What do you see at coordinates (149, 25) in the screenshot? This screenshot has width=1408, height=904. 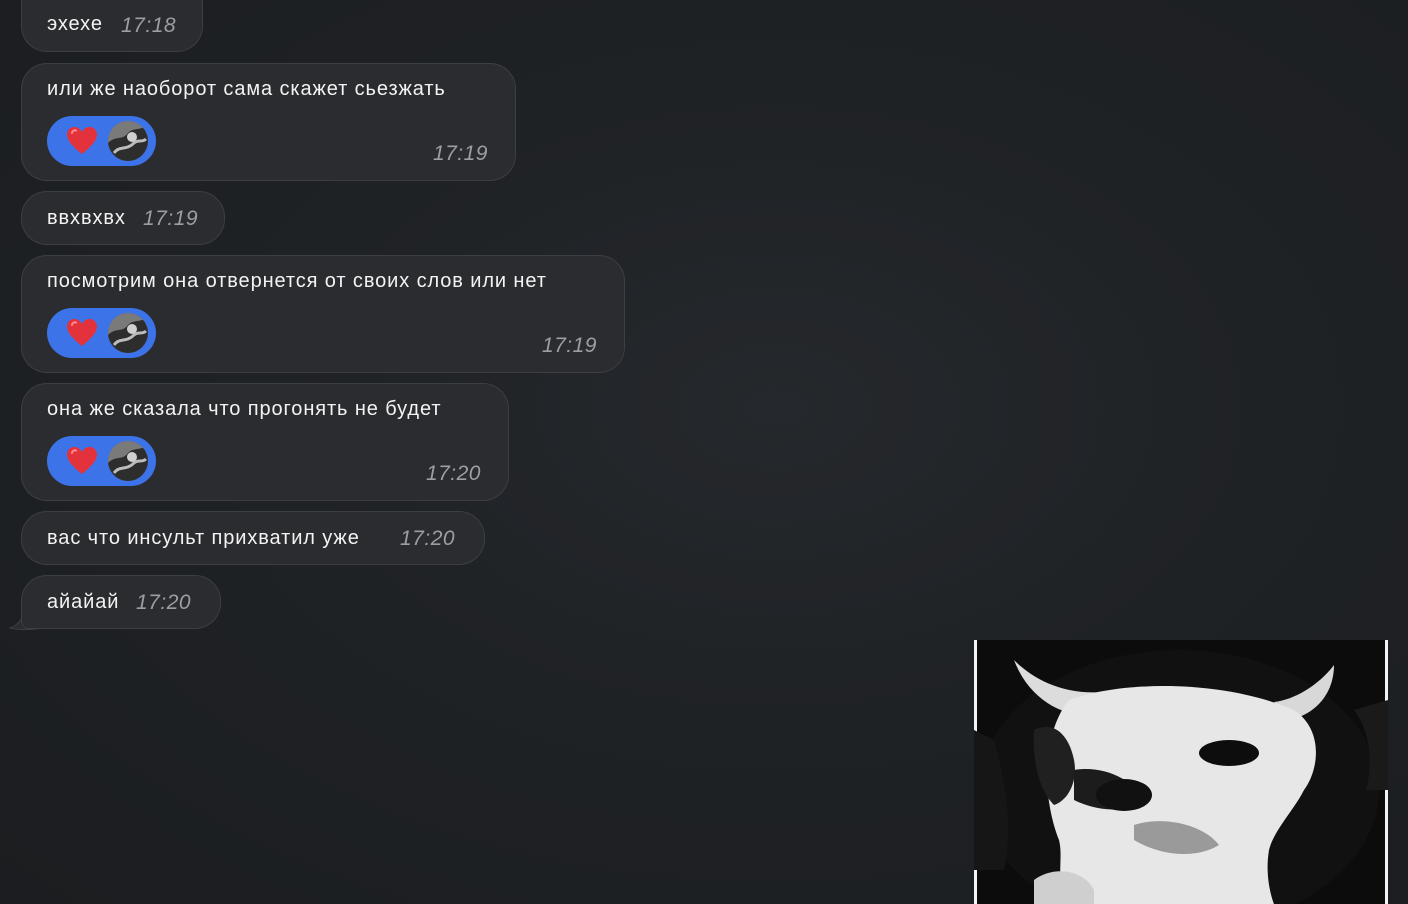 I see `message-time: 17:18` at bounding box center [149, 25].